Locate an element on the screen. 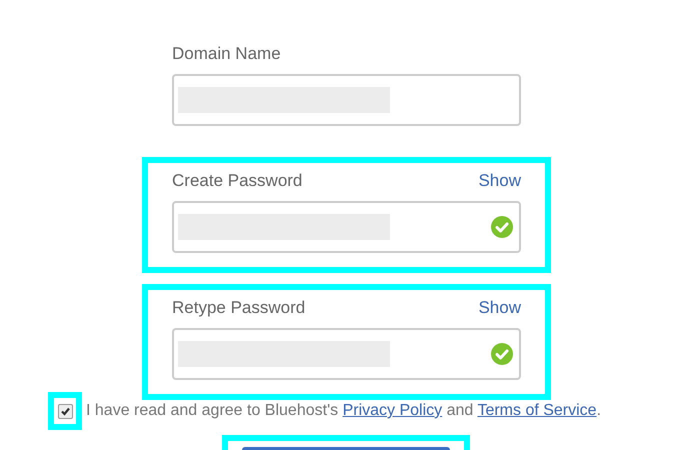 The image size is (680, 450). policy-link: Privacy Policy is located at coordinates (392, 410).